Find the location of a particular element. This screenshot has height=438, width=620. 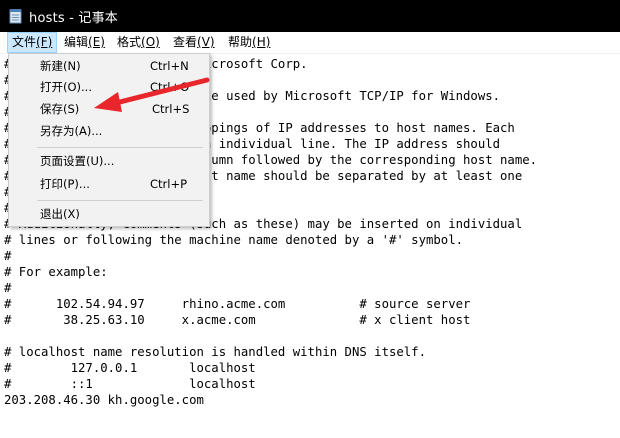

menu-item-new-shortcut: Ctrl+N is located at coordinates (169, 66).